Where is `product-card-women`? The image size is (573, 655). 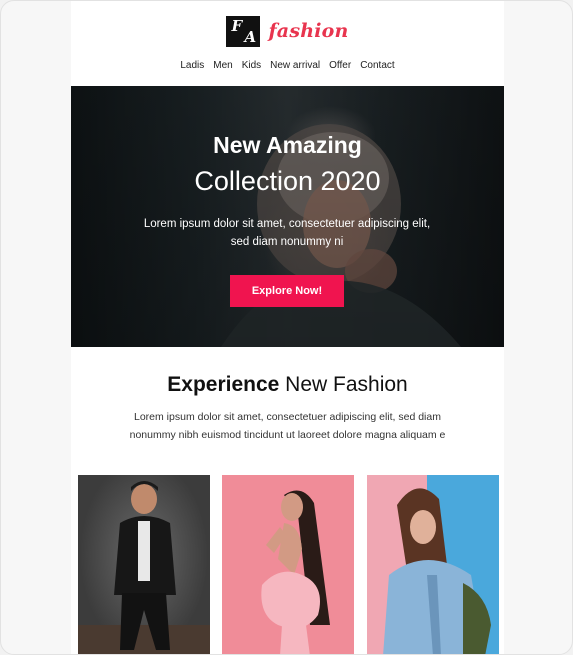
product-card-women is located at coordinates (288, 564).